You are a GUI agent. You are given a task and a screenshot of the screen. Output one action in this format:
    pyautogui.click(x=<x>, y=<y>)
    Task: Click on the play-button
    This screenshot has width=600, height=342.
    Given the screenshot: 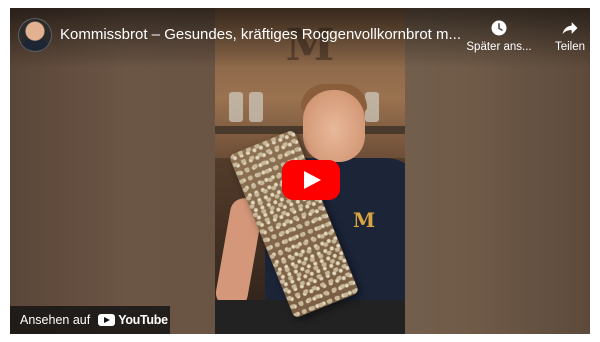 What is the action you would take?
    pyautogui.click(x=311, y=180)
    